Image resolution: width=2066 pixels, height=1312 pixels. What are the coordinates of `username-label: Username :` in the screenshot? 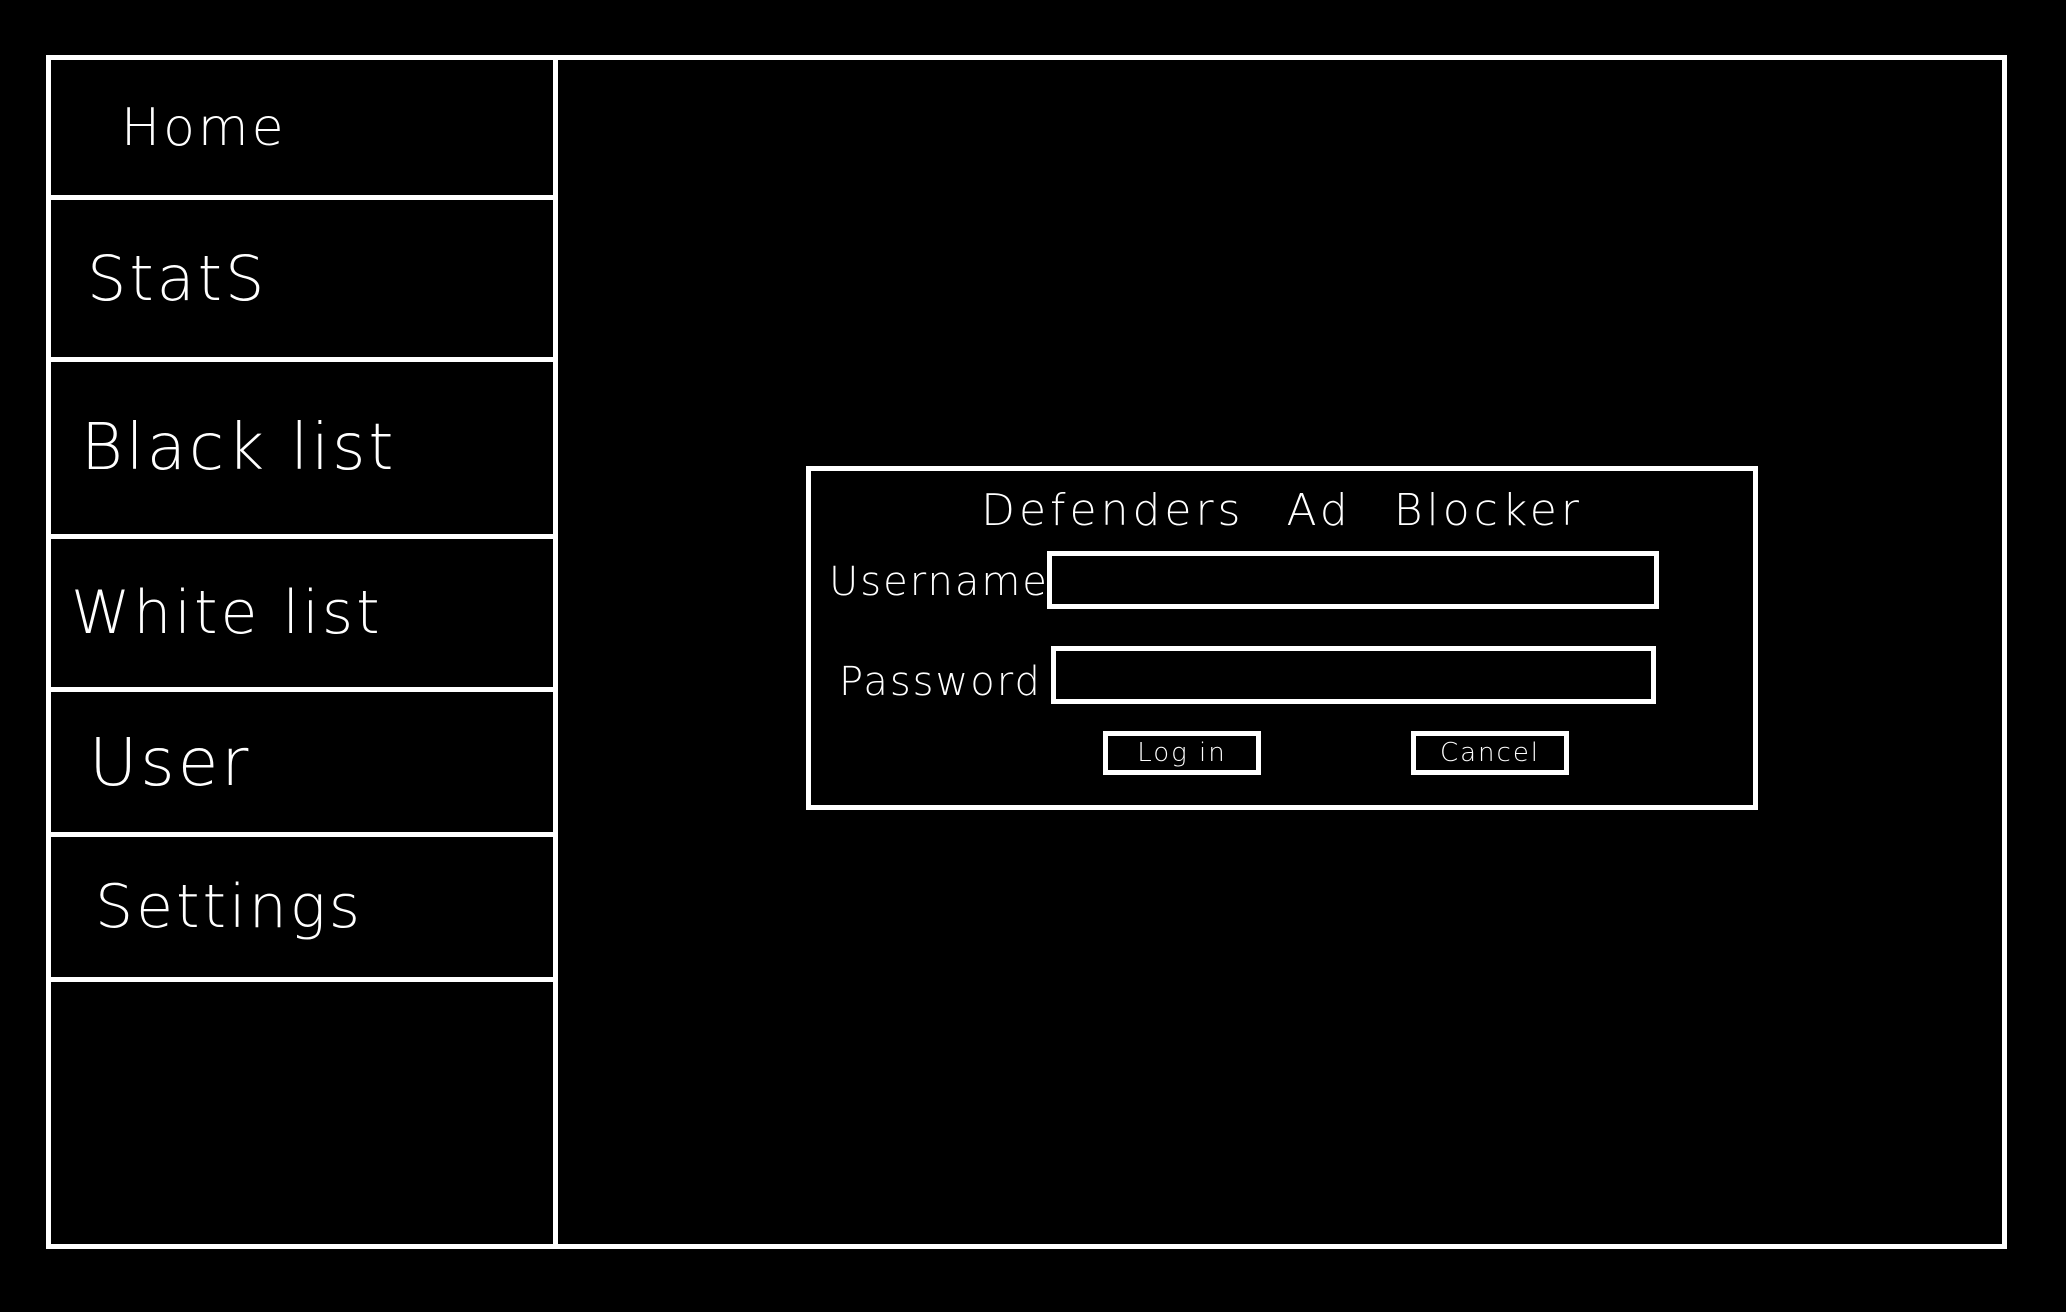 It's located at (954, 582).